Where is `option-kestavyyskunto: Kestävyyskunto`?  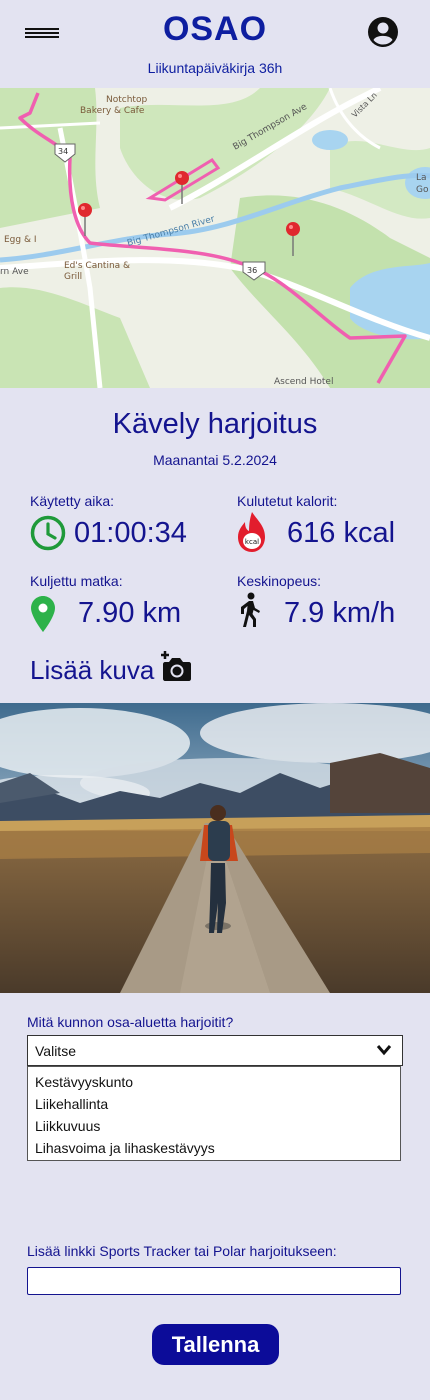 option-kestavyyskunto: Kestävyyskunto is located at coordinates (214, 1082).